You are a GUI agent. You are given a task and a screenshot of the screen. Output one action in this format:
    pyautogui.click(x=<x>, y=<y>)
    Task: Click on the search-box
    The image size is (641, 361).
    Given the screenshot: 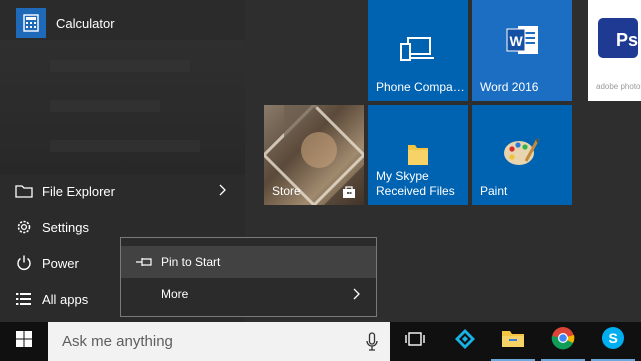 What is the action you would take?
    pyautogui.click(x=219, y=341)
    